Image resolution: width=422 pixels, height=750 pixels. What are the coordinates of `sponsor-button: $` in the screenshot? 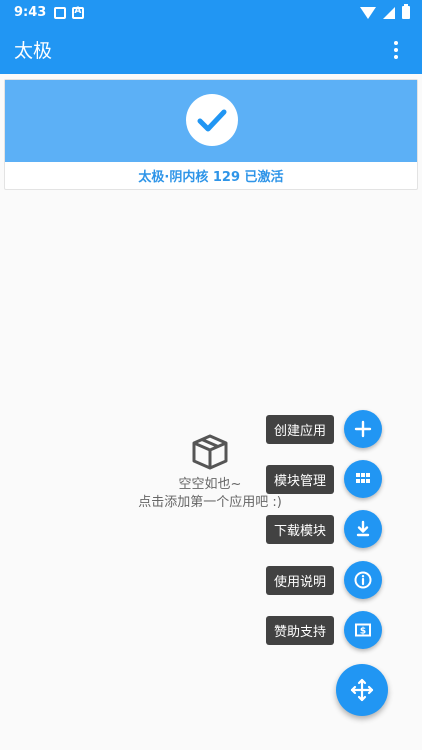 It's located at (363, 630).